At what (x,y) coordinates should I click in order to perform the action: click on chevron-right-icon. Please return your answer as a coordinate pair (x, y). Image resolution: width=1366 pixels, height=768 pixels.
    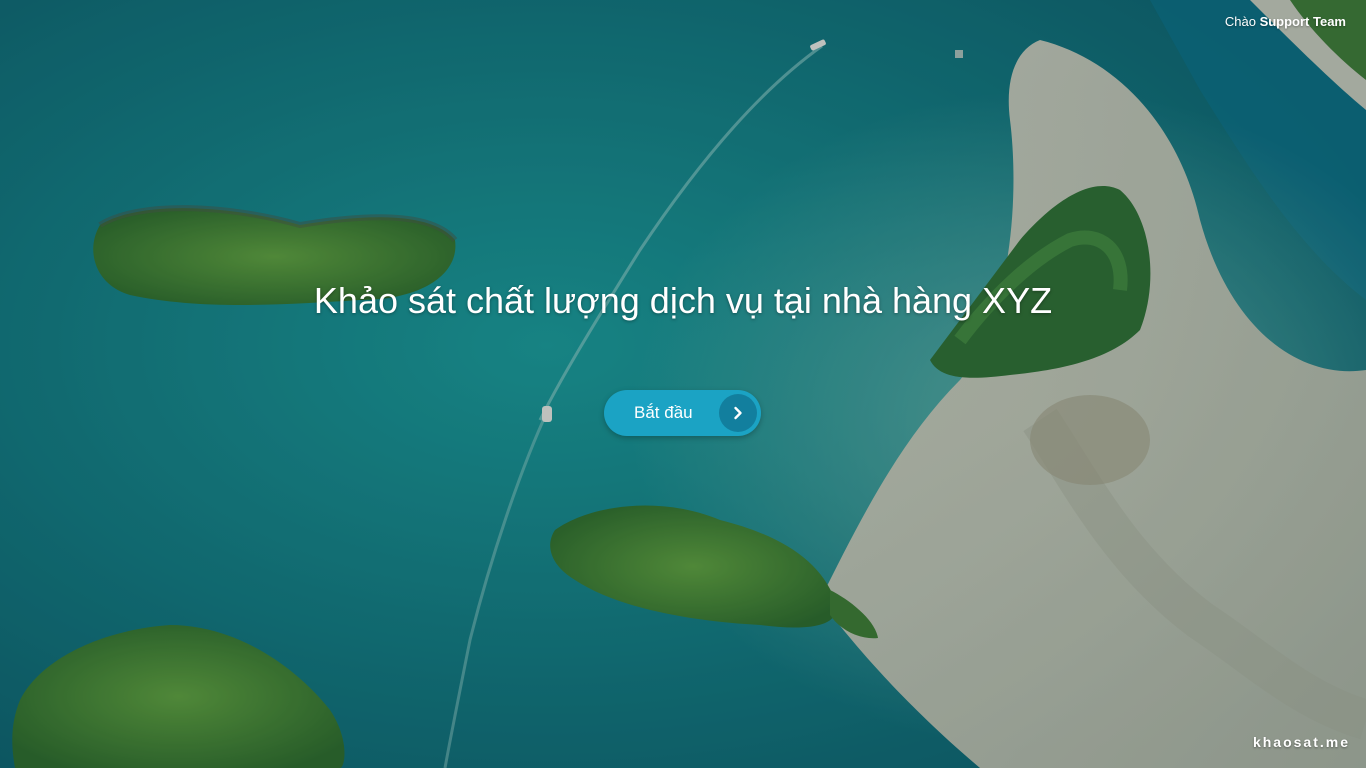
    Looking at the image, I should click on (738, 413).